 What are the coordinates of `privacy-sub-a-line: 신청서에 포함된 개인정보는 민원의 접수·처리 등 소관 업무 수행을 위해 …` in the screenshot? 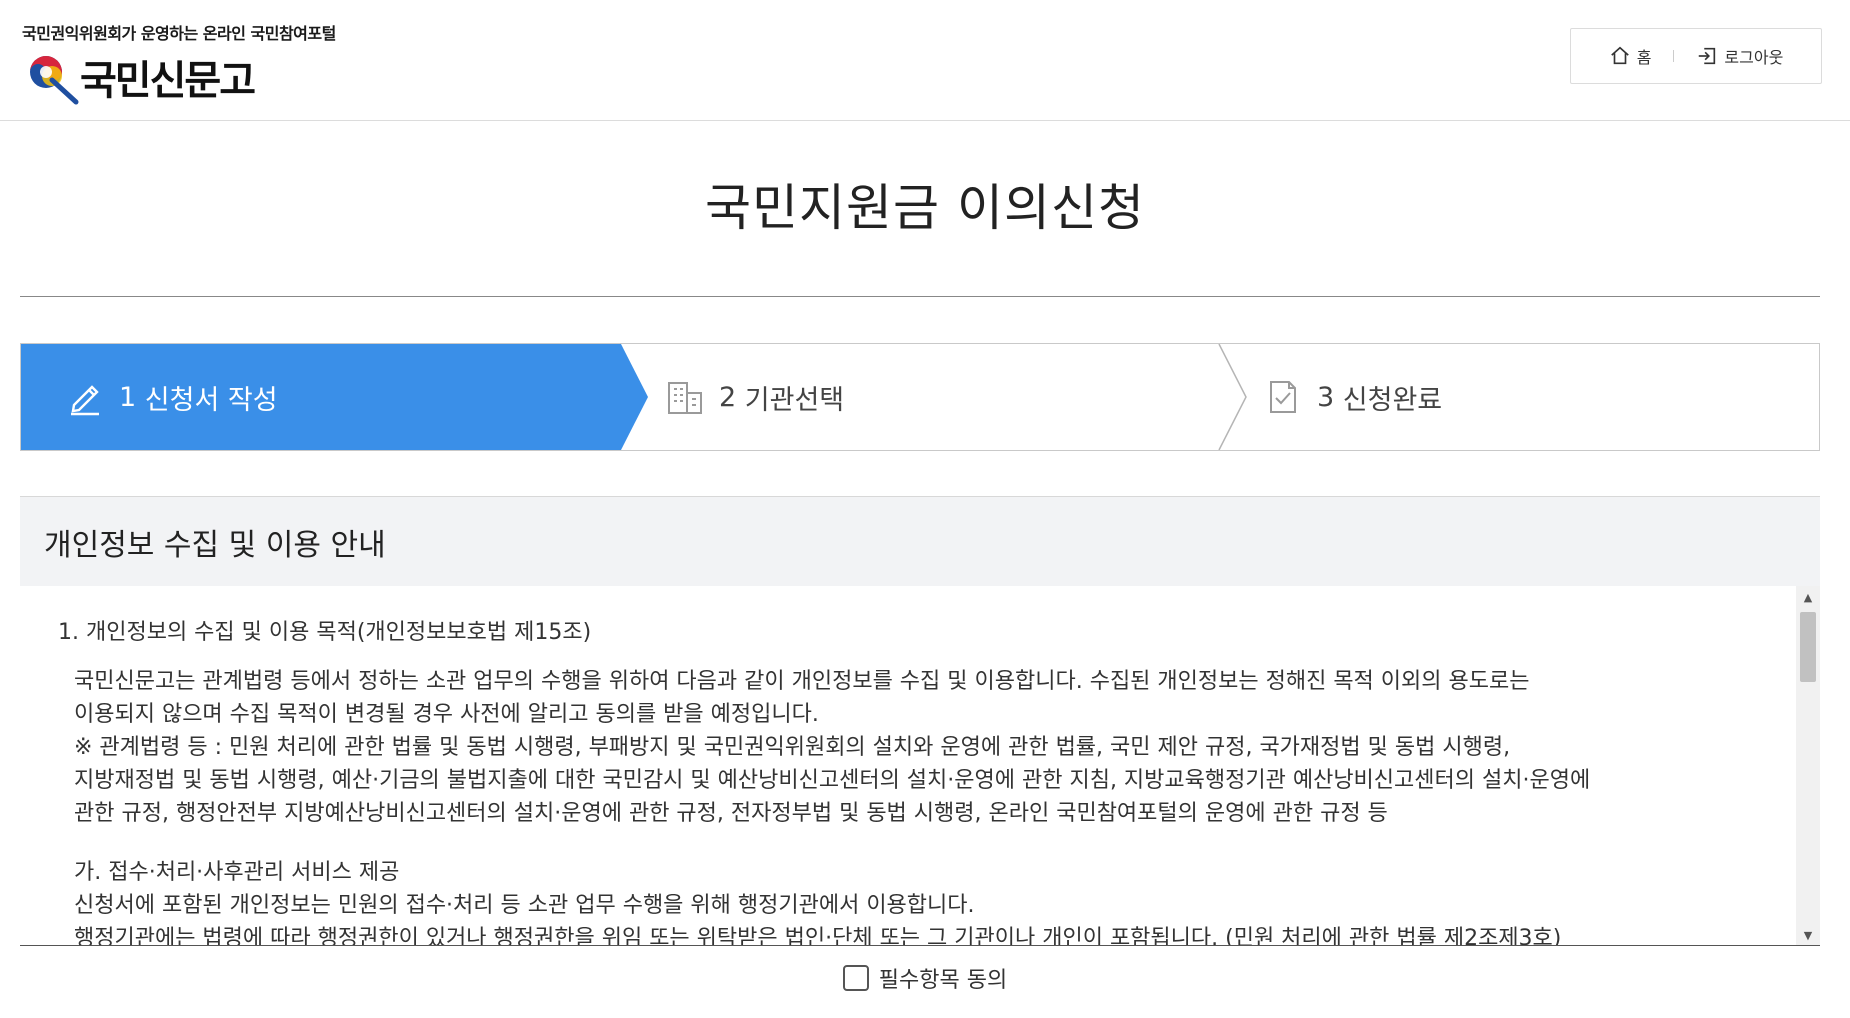 It's located at (524, 905).